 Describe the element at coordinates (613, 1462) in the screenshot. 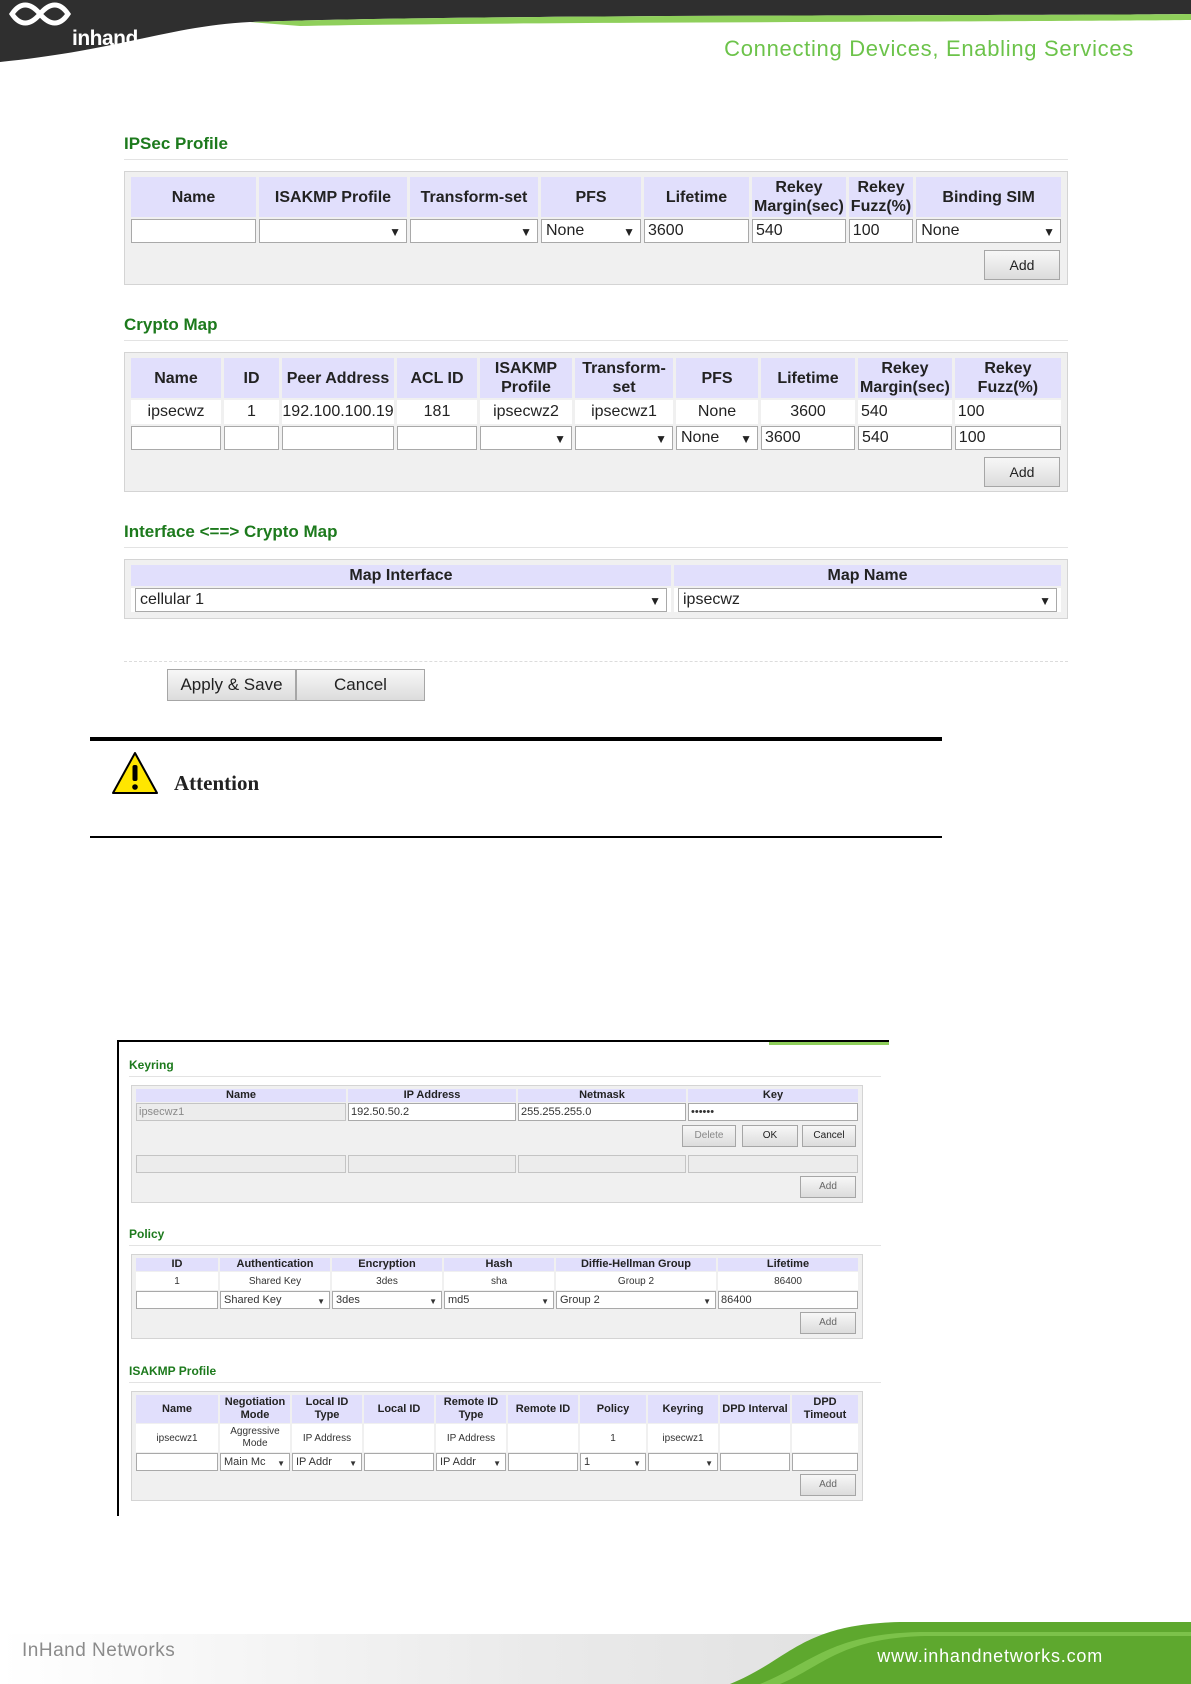

I see `policy-select: 1 ▼` at that location.